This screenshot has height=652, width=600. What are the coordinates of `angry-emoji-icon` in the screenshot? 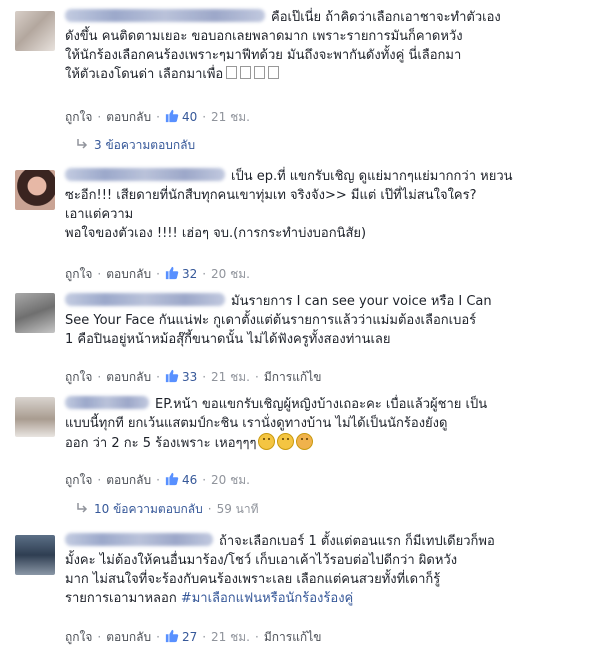 It's located at (305, 441).